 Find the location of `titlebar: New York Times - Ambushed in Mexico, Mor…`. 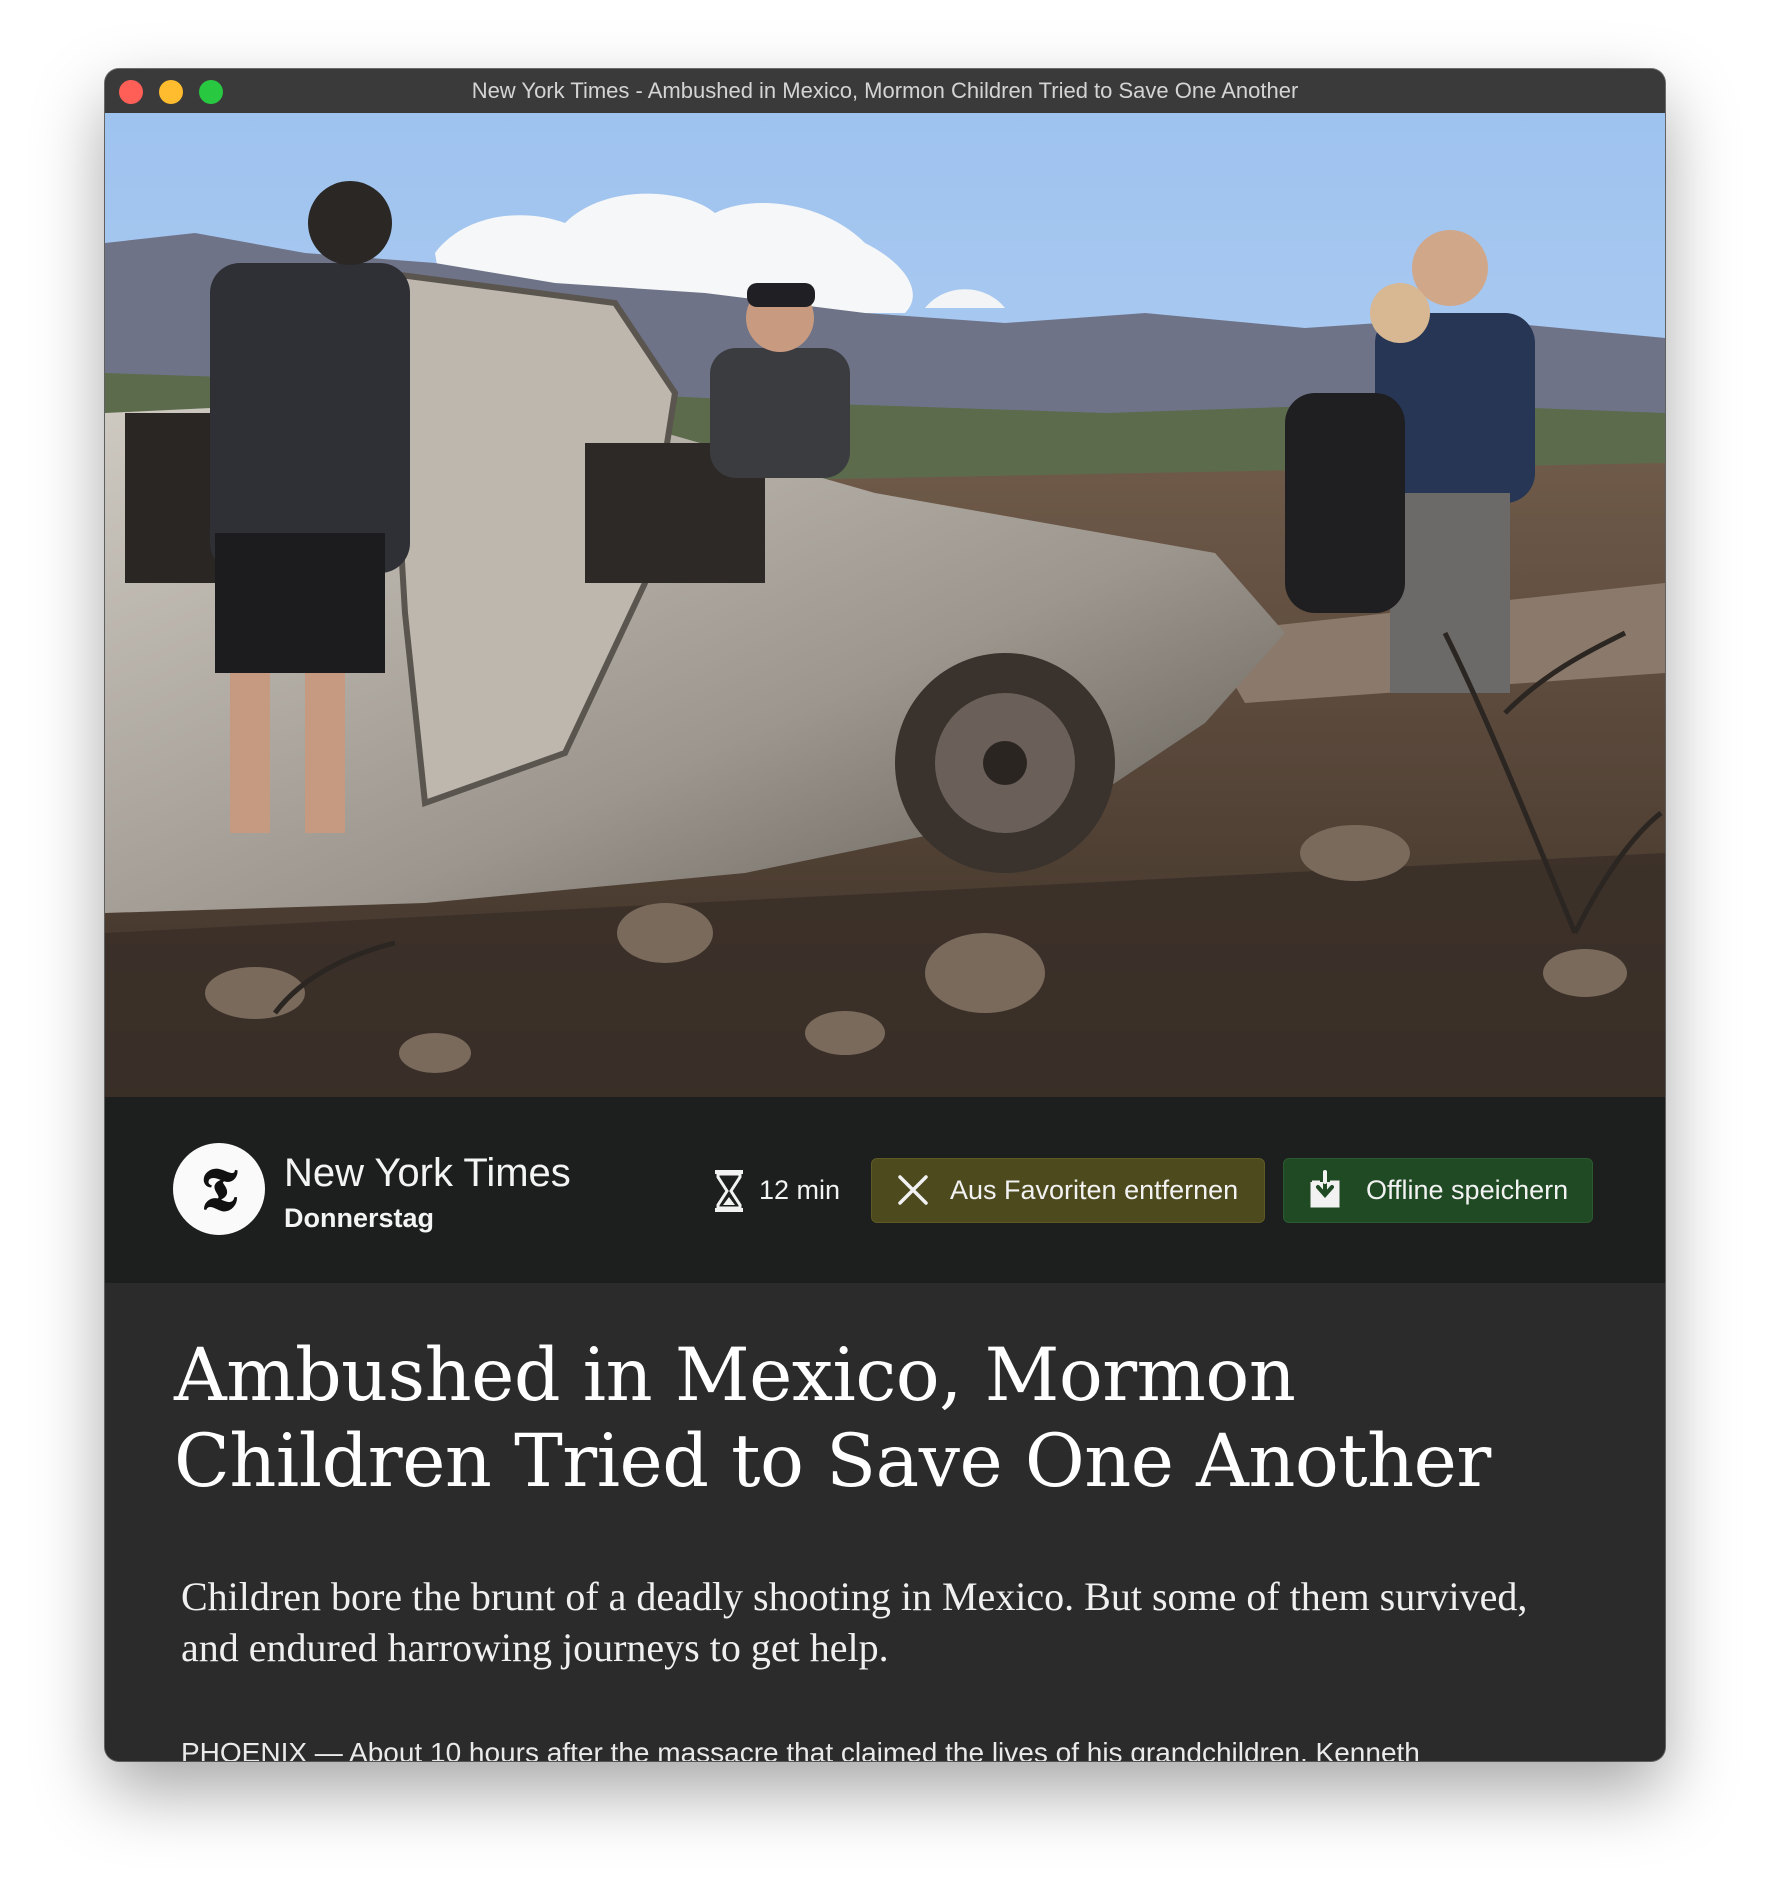

titlebar: New York Times - Ambushed in Mexico, Mor… is located at coordinates (885, 91).